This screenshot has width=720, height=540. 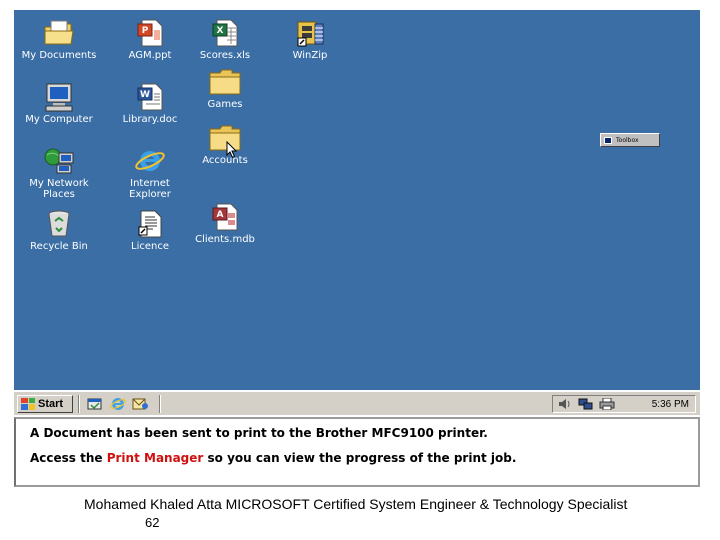 What do you see at coordinates (220, 31) in the screenshot?
I see `svg-text: X` at bounding box center [220, 31].